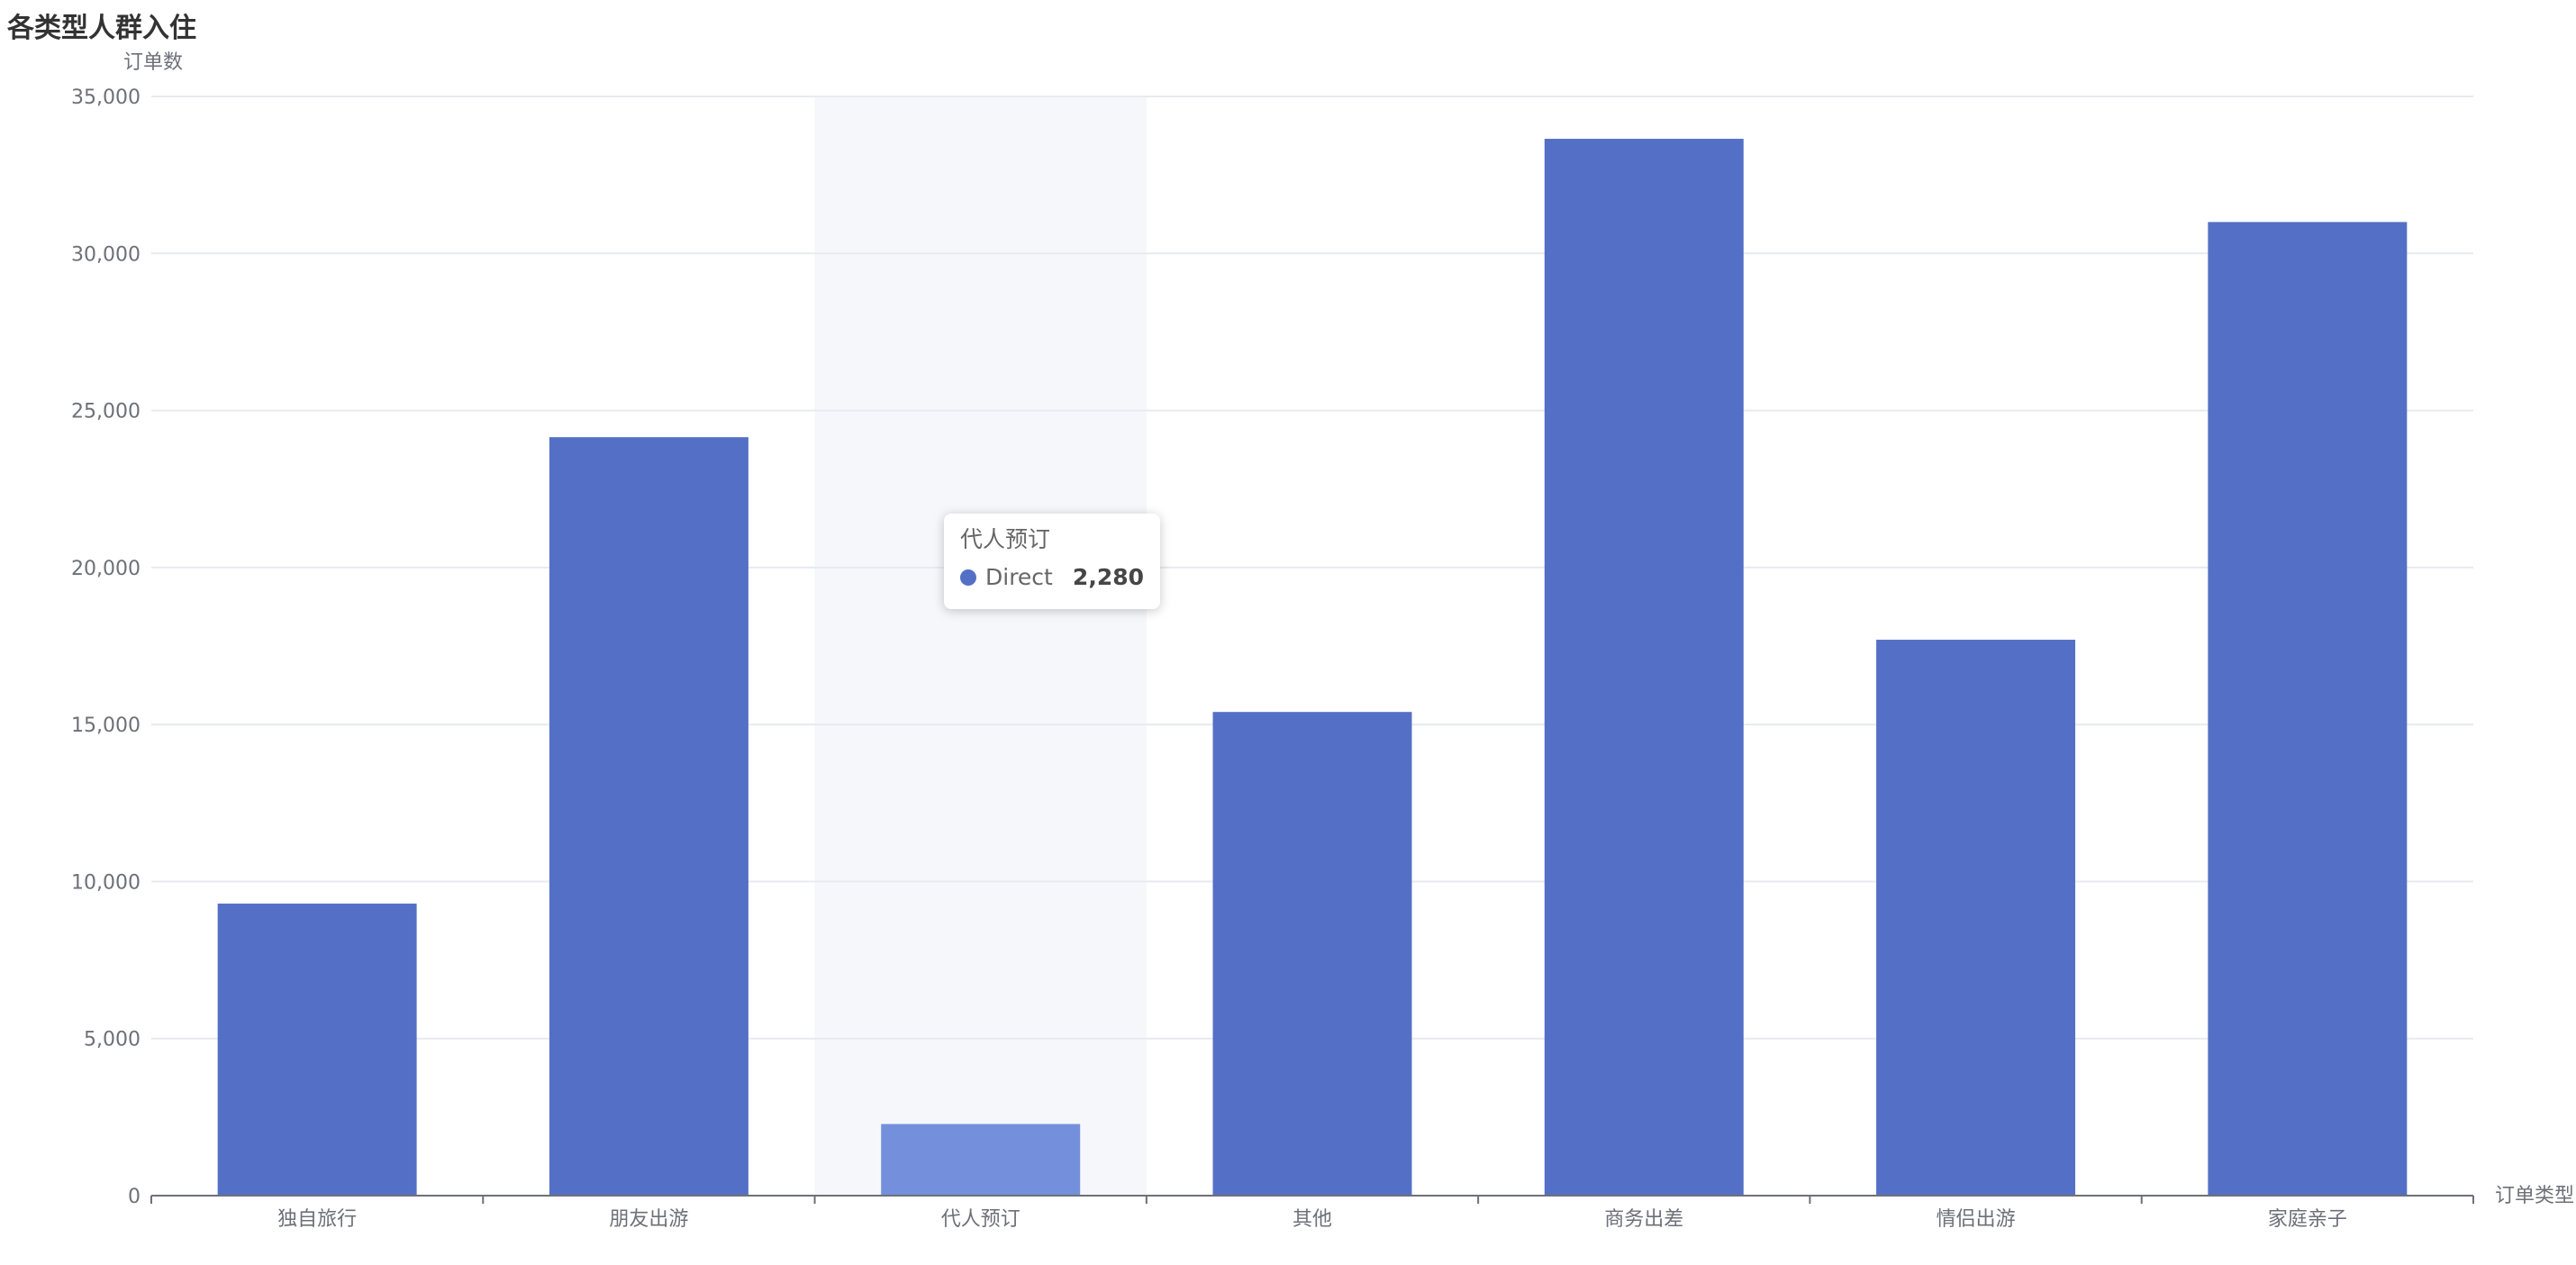  What do you see at coordinates (153, 62) in the screenshot?
I see `y-axis-label: 订单数` at bounding box center [153, 62].